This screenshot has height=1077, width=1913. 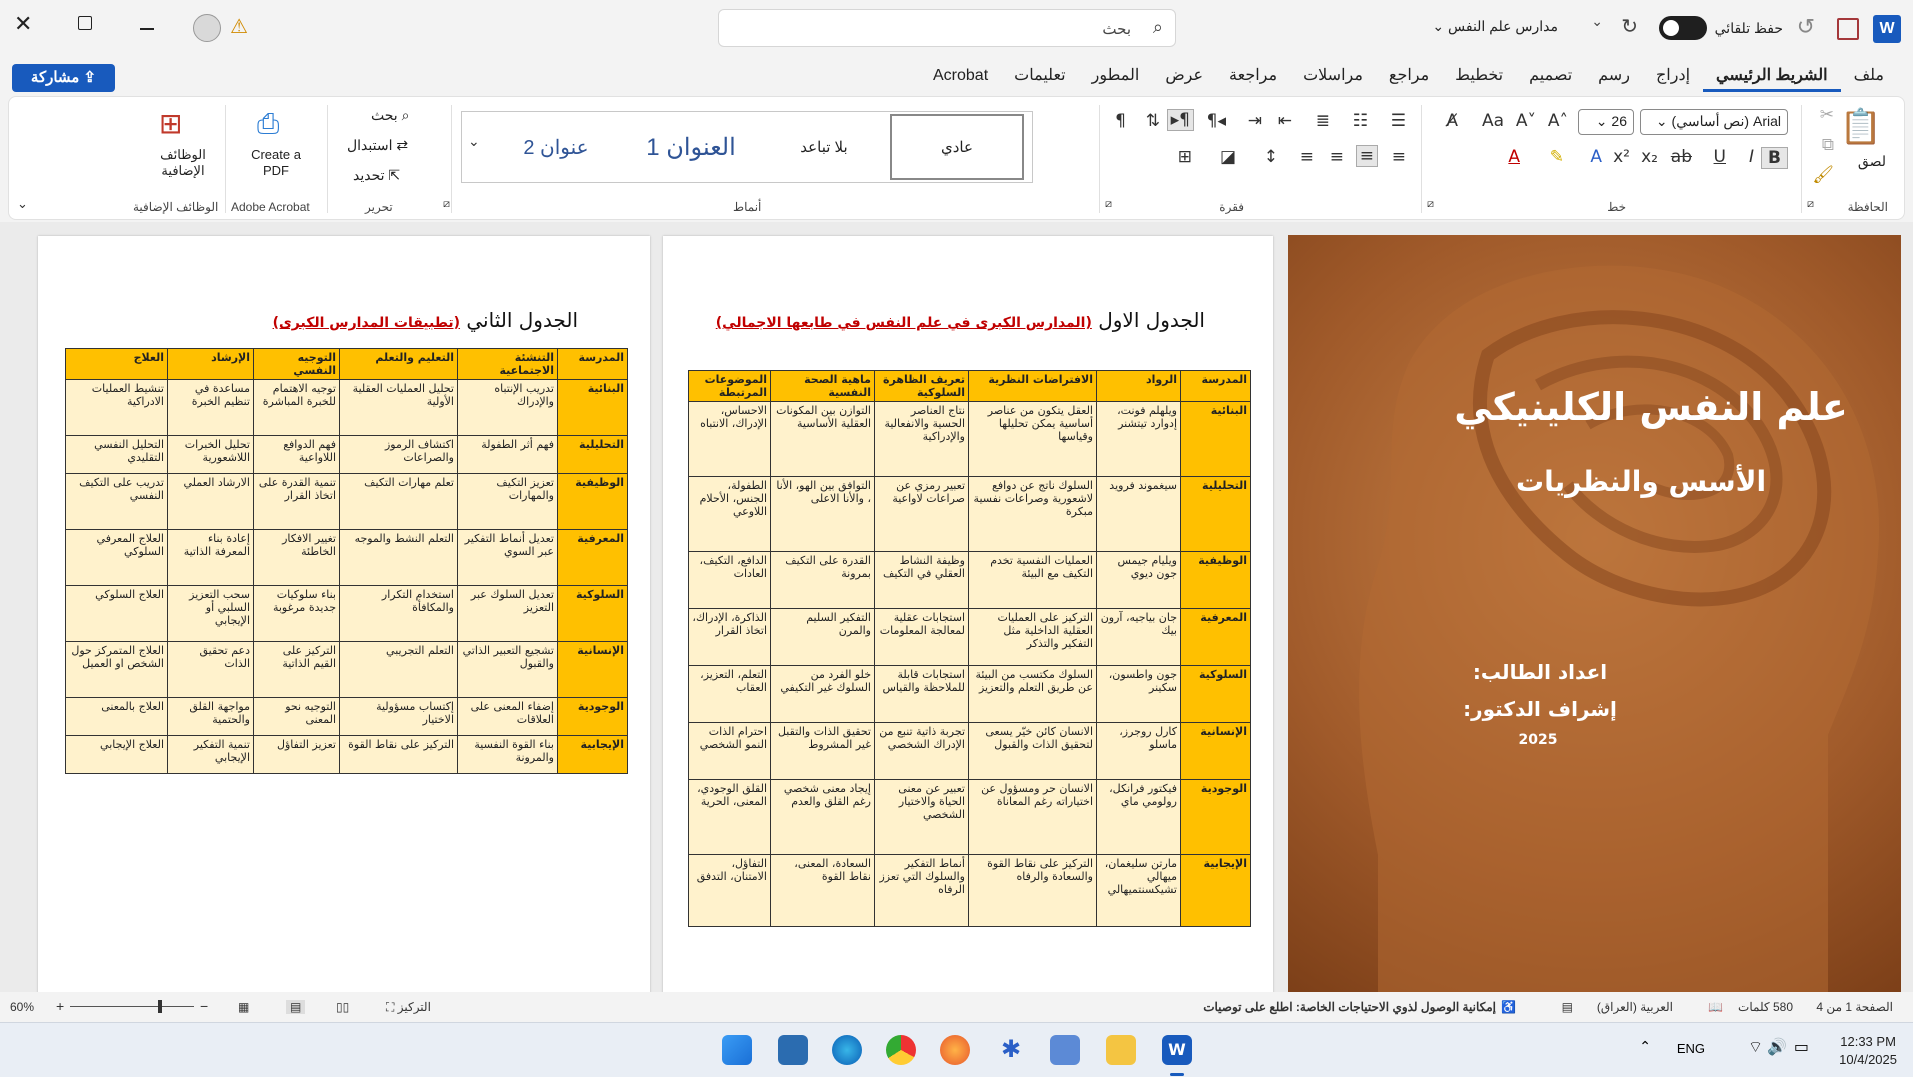 I want to click on table-cell: القدرة على التكيف بمرونة, so click(x=822, y=580).